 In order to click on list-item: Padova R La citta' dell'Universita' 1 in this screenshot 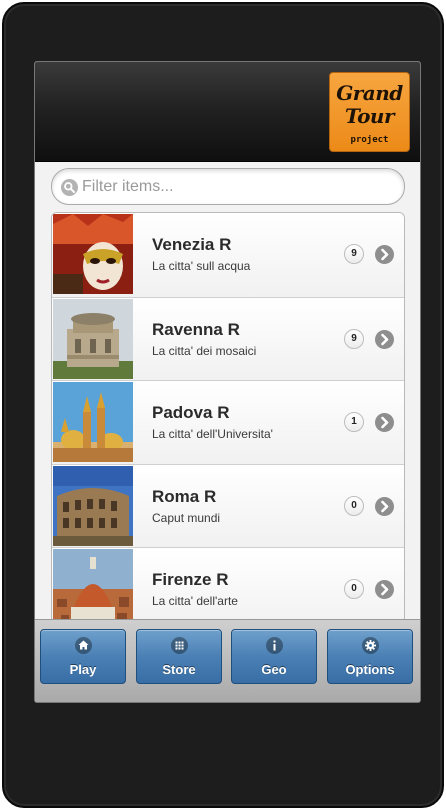, I will do `click(228, 422)`.